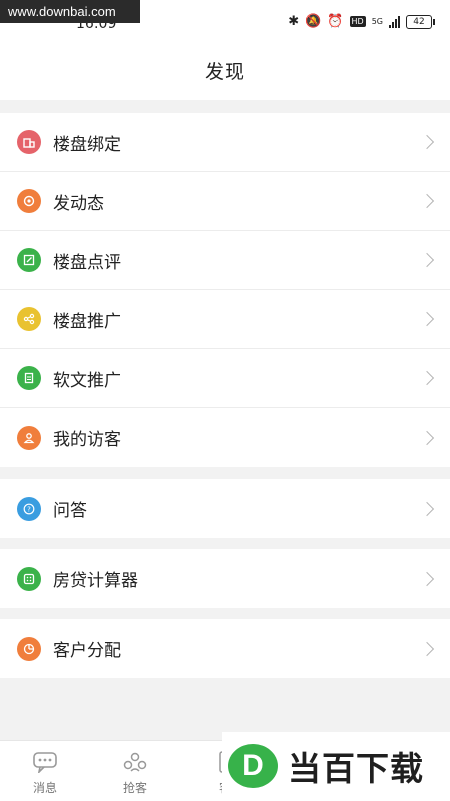 The width and height of the screenshot is (450, 801). What do you see at coordinates (225, 378) in the screenshot?
I see `list-item-article-promotion: 软文推广` at bounding box center [225, 378].